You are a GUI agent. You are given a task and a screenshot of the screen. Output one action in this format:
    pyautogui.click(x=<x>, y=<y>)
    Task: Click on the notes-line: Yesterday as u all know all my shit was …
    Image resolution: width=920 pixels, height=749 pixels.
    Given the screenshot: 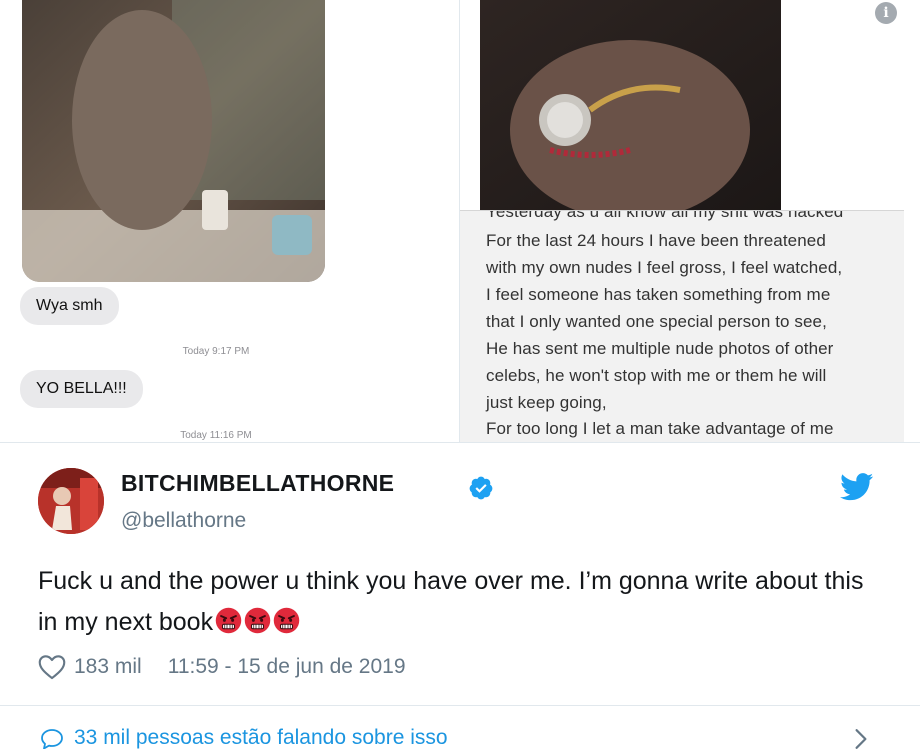 What is the action you would take?
    pyautogui.click(x=665, y=215)
    